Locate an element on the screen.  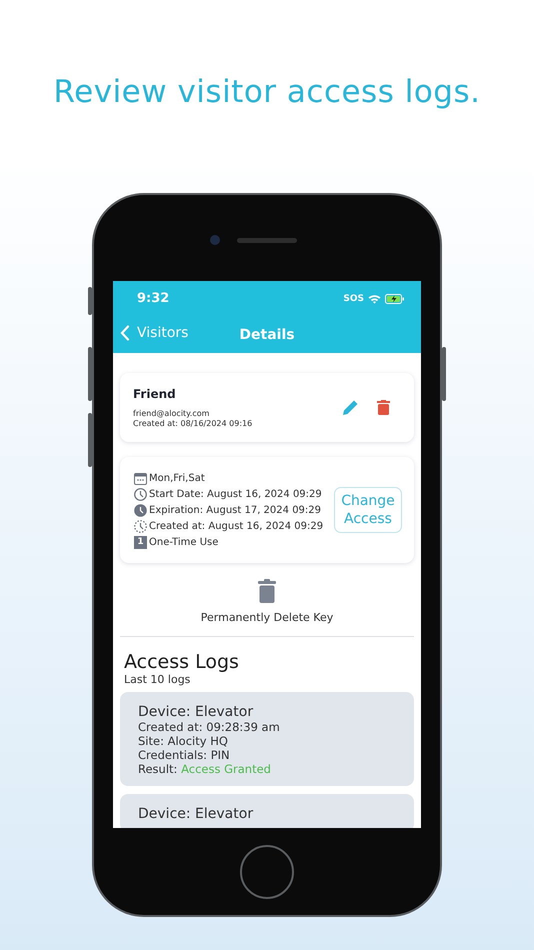
camera-icon is located at coordinates (215, 240).